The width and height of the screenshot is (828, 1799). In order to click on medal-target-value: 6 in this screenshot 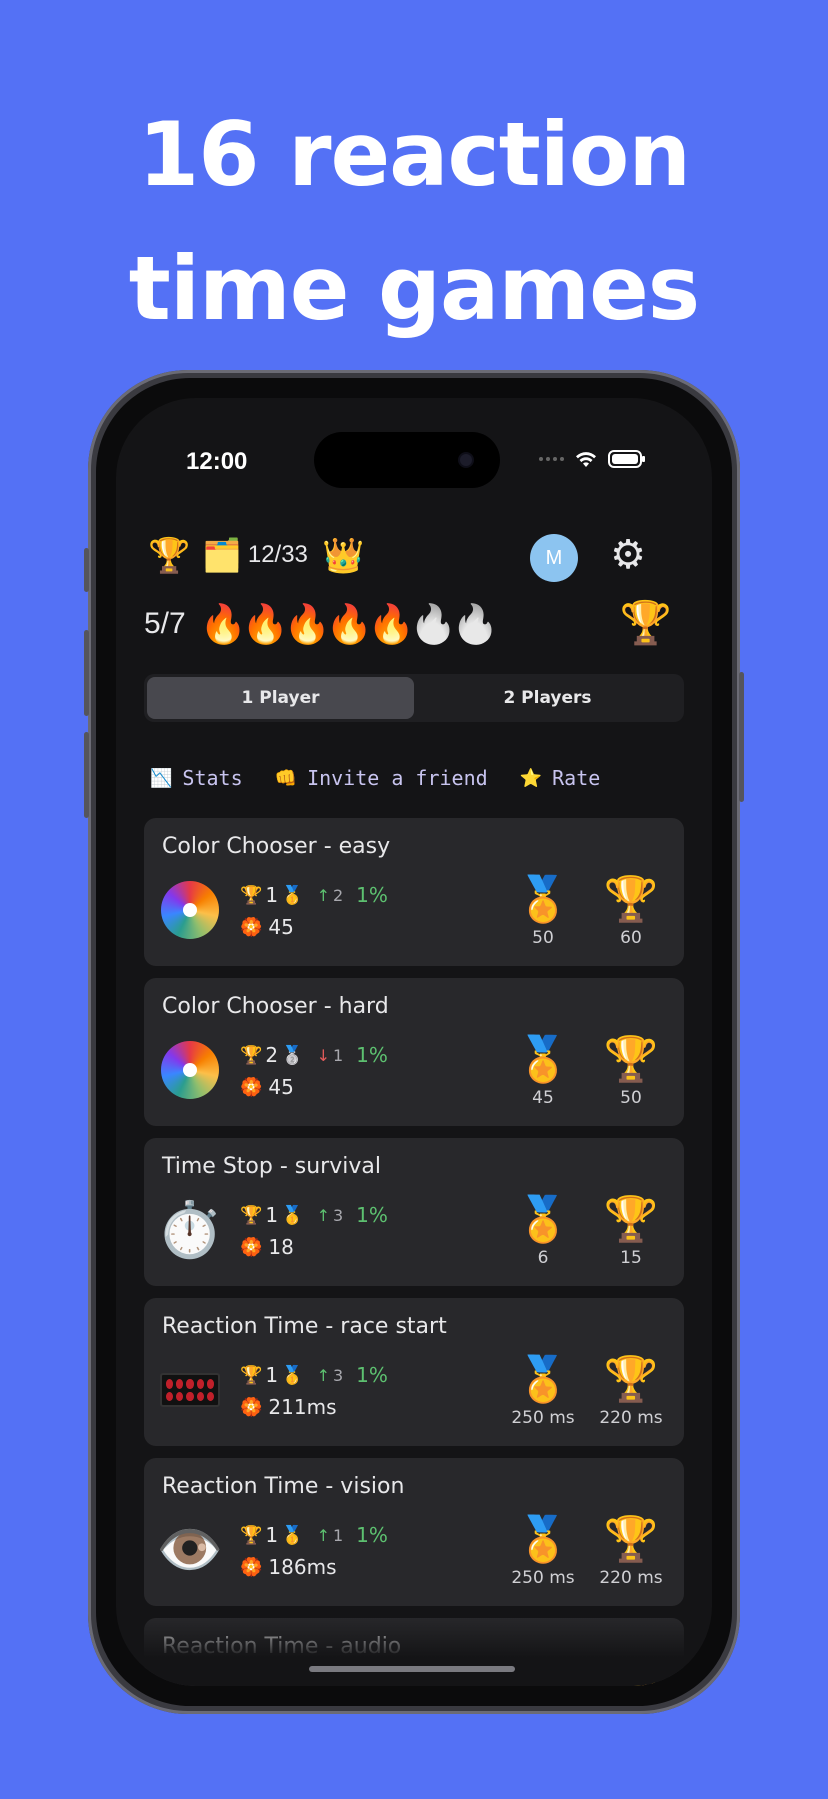, I will do `click(543, 1258)`.